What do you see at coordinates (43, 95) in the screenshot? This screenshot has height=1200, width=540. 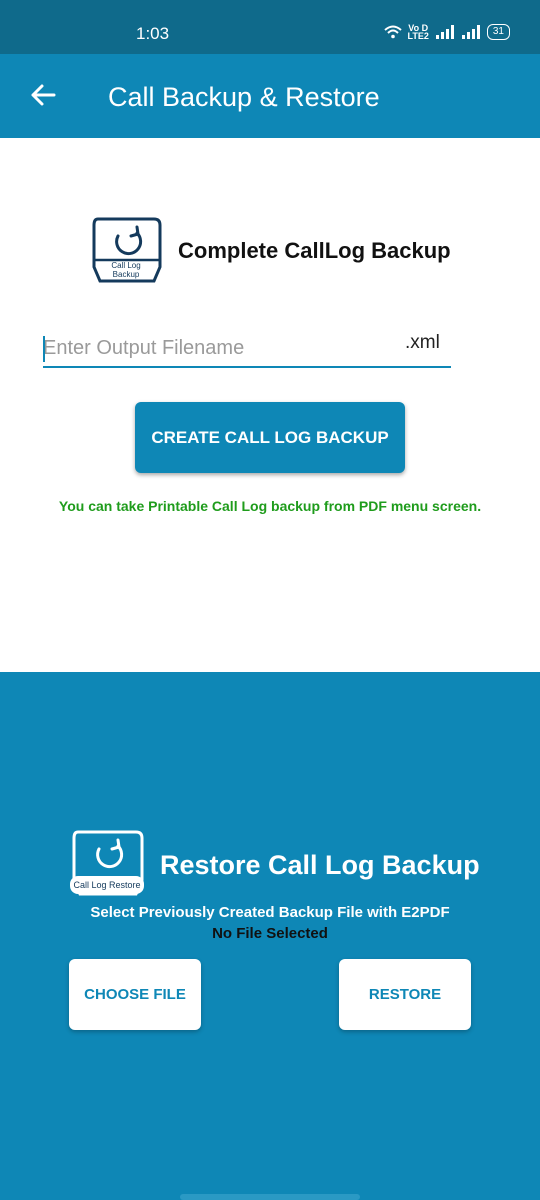 I see `arrow-left-icon` at bounding box center [43, 95].